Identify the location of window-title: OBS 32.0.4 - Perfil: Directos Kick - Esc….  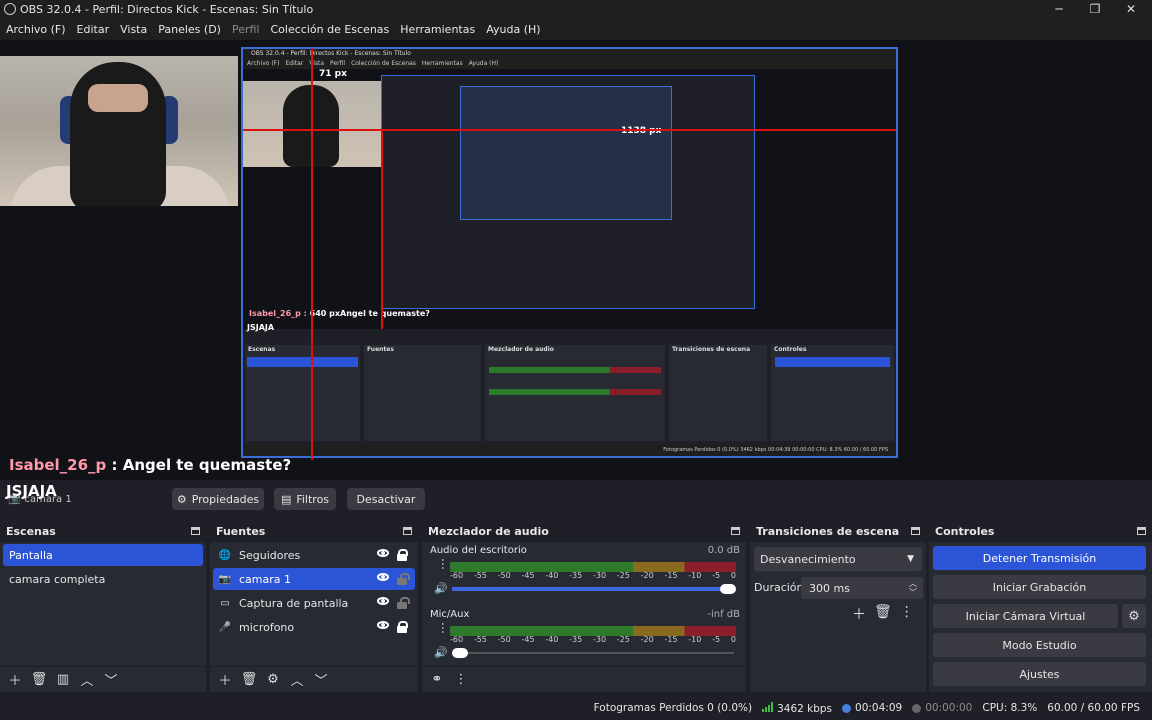
(167, 9).